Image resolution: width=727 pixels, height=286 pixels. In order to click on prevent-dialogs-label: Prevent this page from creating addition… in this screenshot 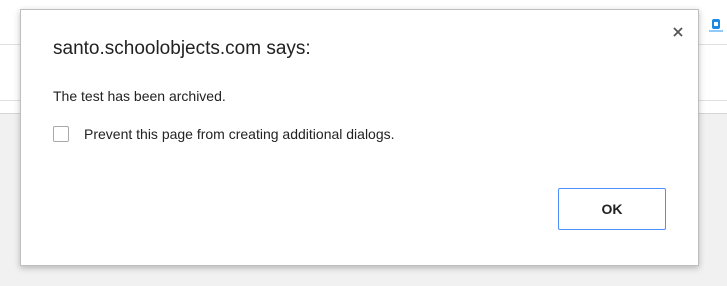, I will do `click(239, 134)`.